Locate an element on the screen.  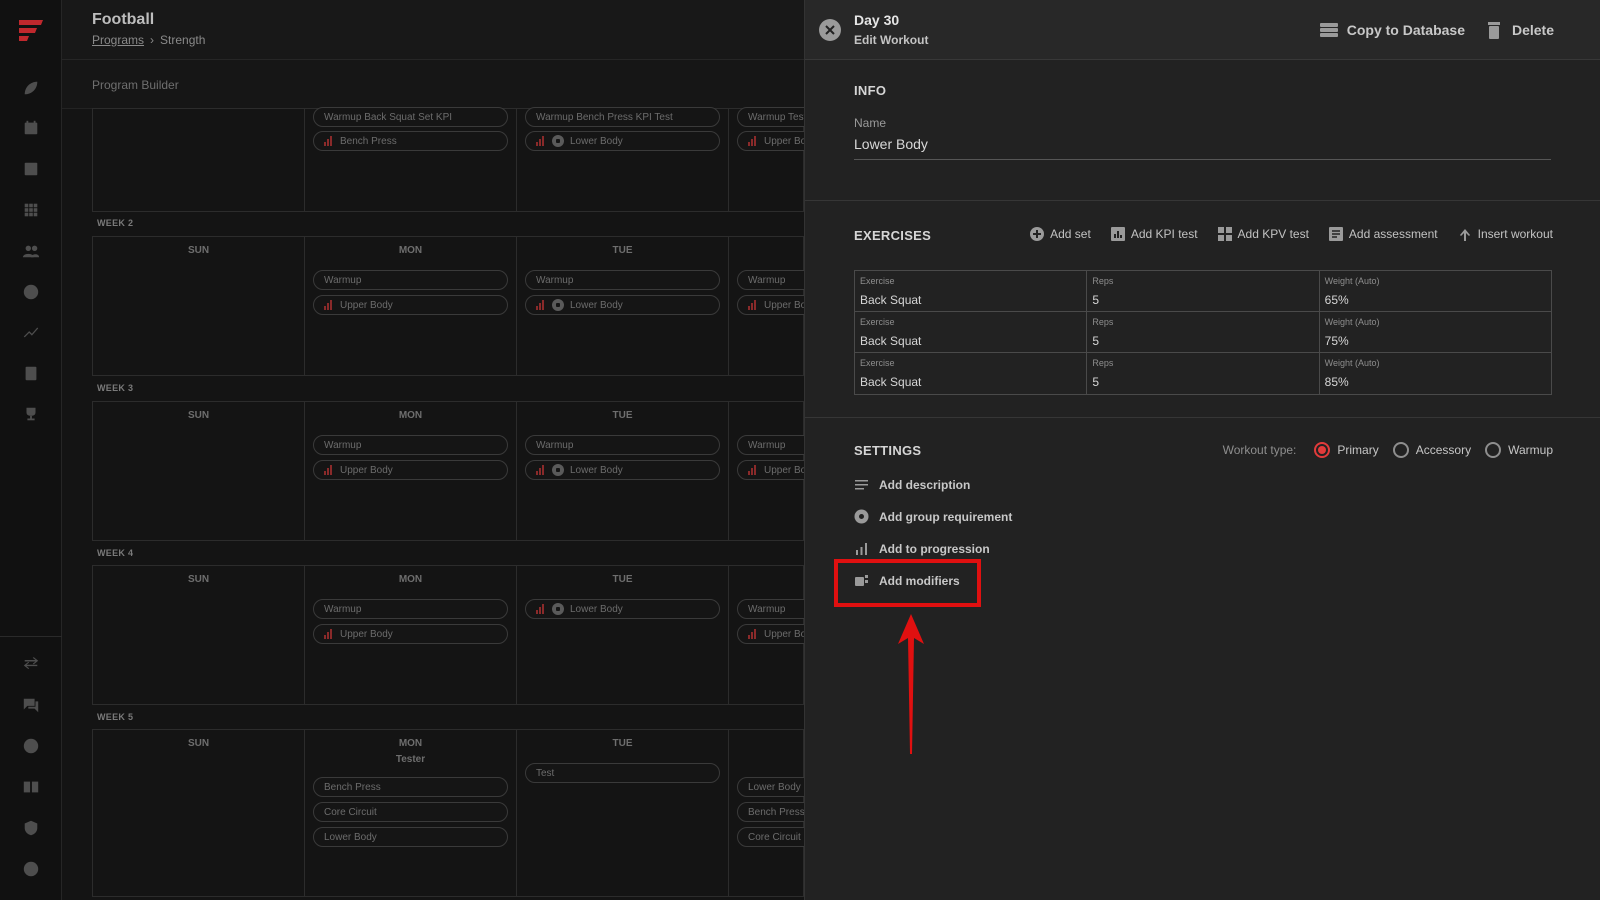
workout-type-label: Workout type: is located at coordinates (1259, 450).